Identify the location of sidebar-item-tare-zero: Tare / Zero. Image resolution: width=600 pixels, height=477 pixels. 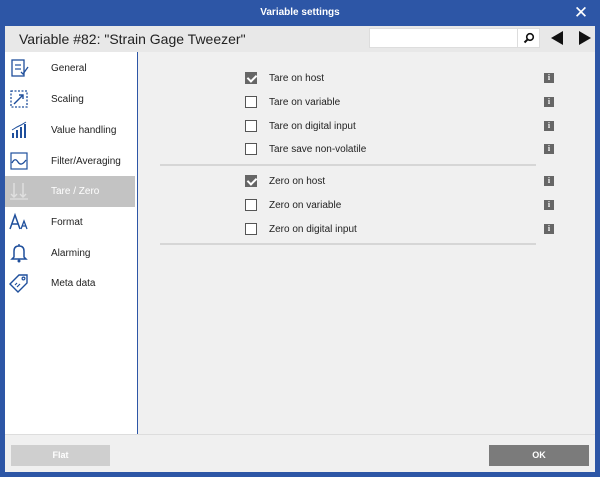
(70, 191).